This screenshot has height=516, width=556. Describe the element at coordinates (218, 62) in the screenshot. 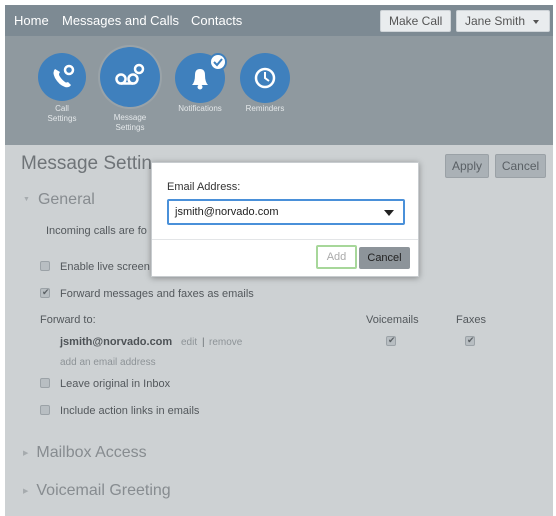

I see `check-badge-icon` at that location.